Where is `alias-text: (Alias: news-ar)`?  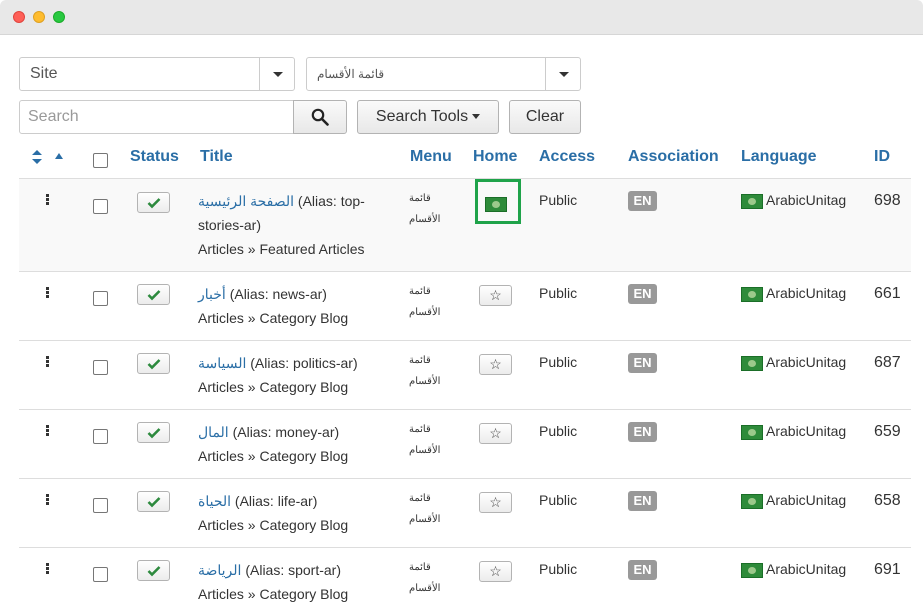
alias-text: (Alias: news-ar) is located at coordinates (278, 294).